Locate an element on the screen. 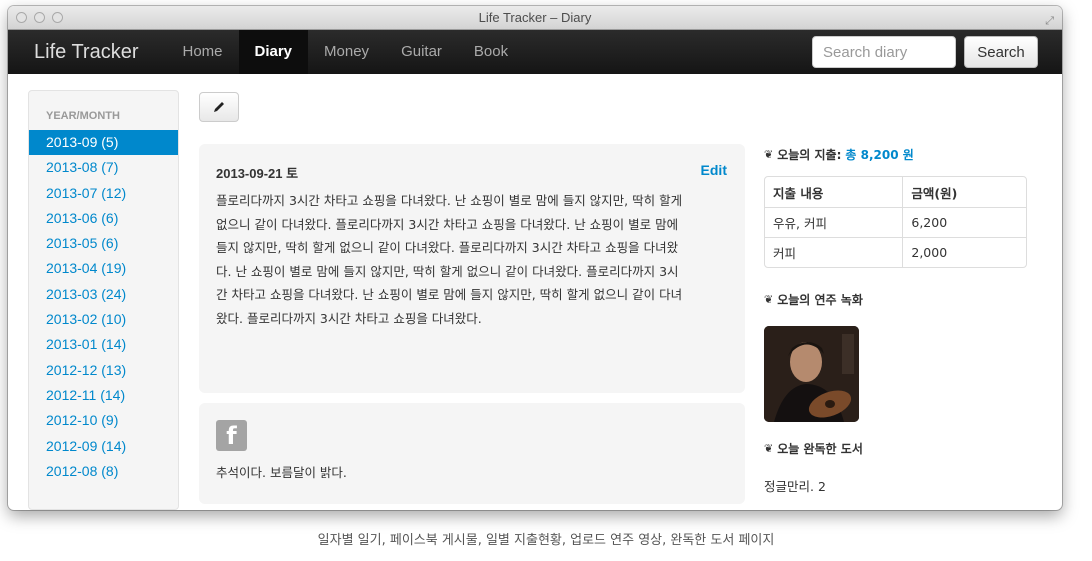  window-controls is located at coordinates (39, 17).